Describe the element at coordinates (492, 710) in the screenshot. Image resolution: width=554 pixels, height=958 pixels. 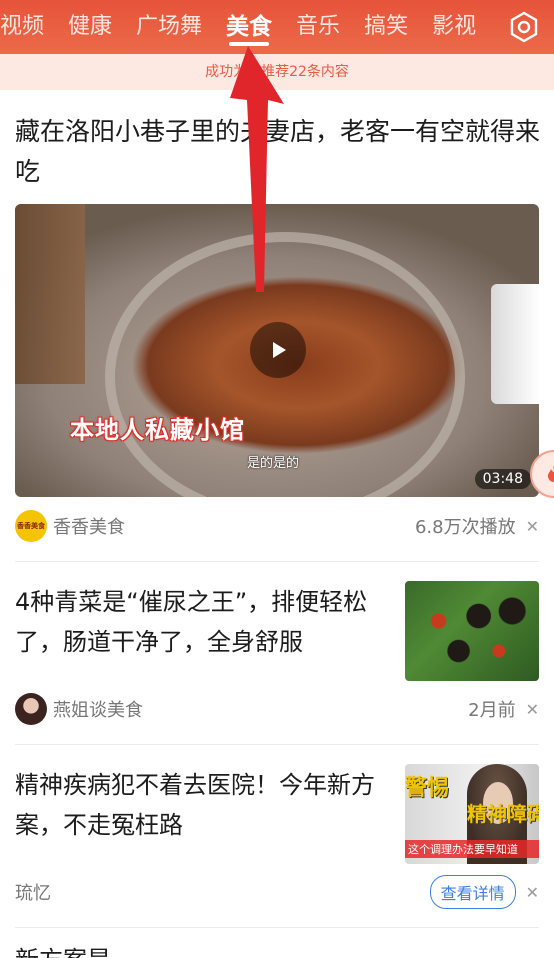
I see `publish-time: 2月前` at that location.